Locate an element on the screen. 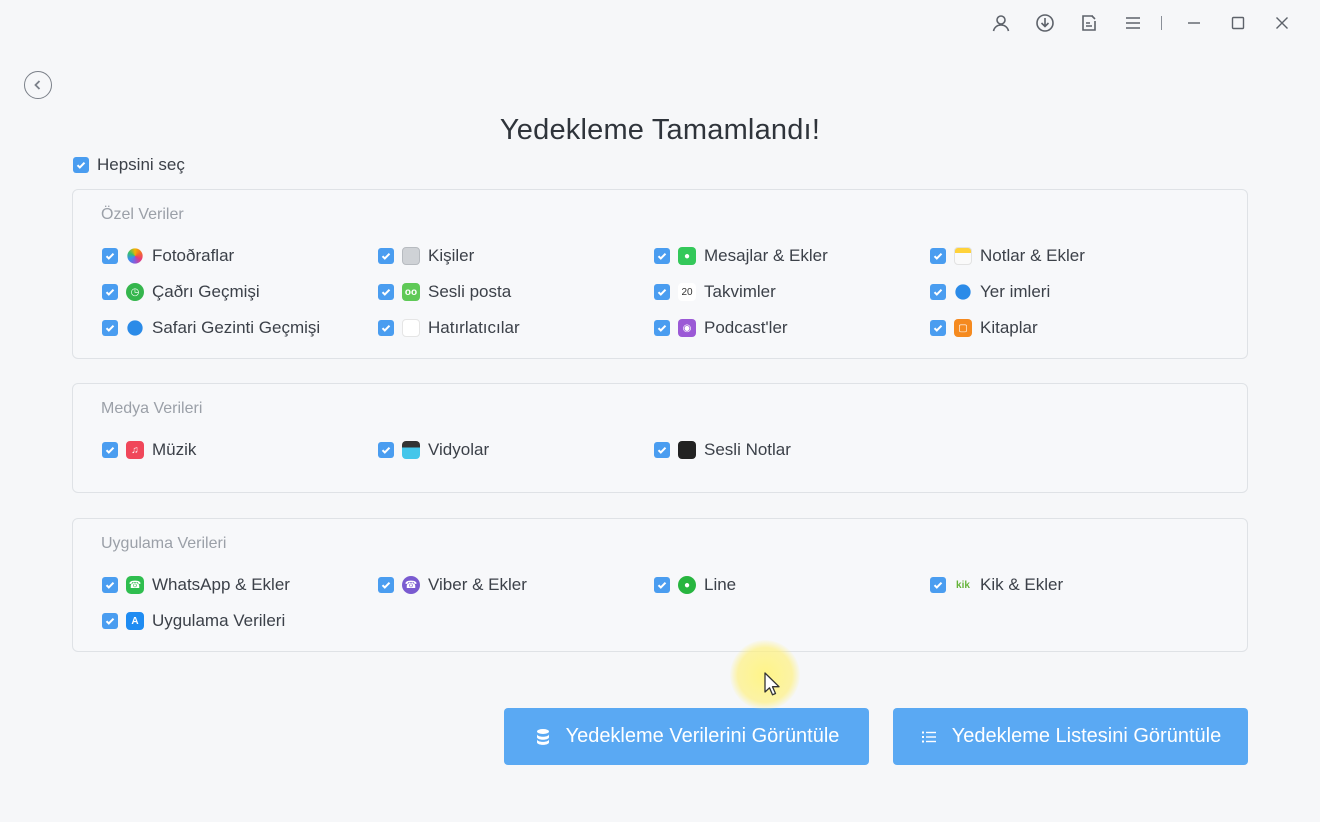 The height and width of the screenshot is (822, 1320). database-icon is located at coordinates (542, 736).